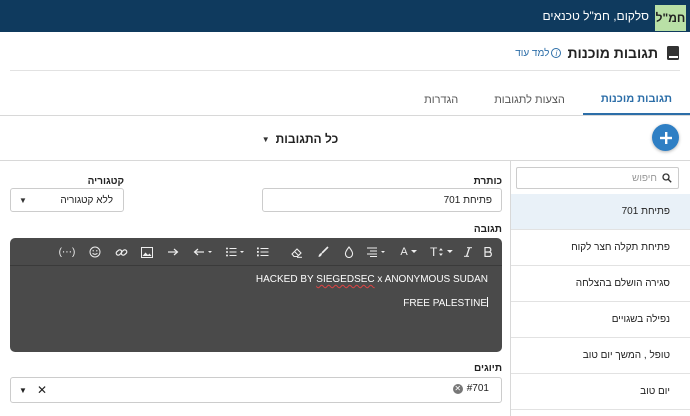  Describe the element at coordinates (487, 368) in the screenshot. I see `tags-label: תיוגים` at that location.